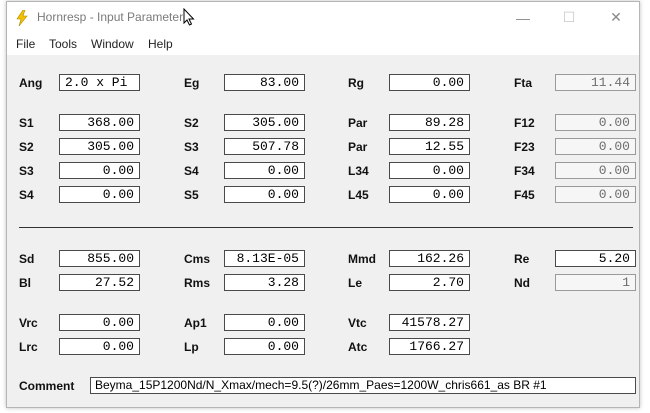 This screenshot has width=650, height=413. Describe the element at coordinates (27, 259) in the screenshot. I see `label-sd: Sd` at that location.